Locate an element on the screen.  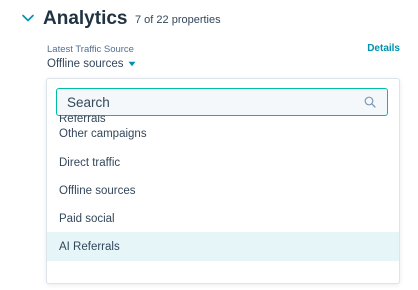
option-offline-sources: Offline sources is located at coordinates (223, 190).